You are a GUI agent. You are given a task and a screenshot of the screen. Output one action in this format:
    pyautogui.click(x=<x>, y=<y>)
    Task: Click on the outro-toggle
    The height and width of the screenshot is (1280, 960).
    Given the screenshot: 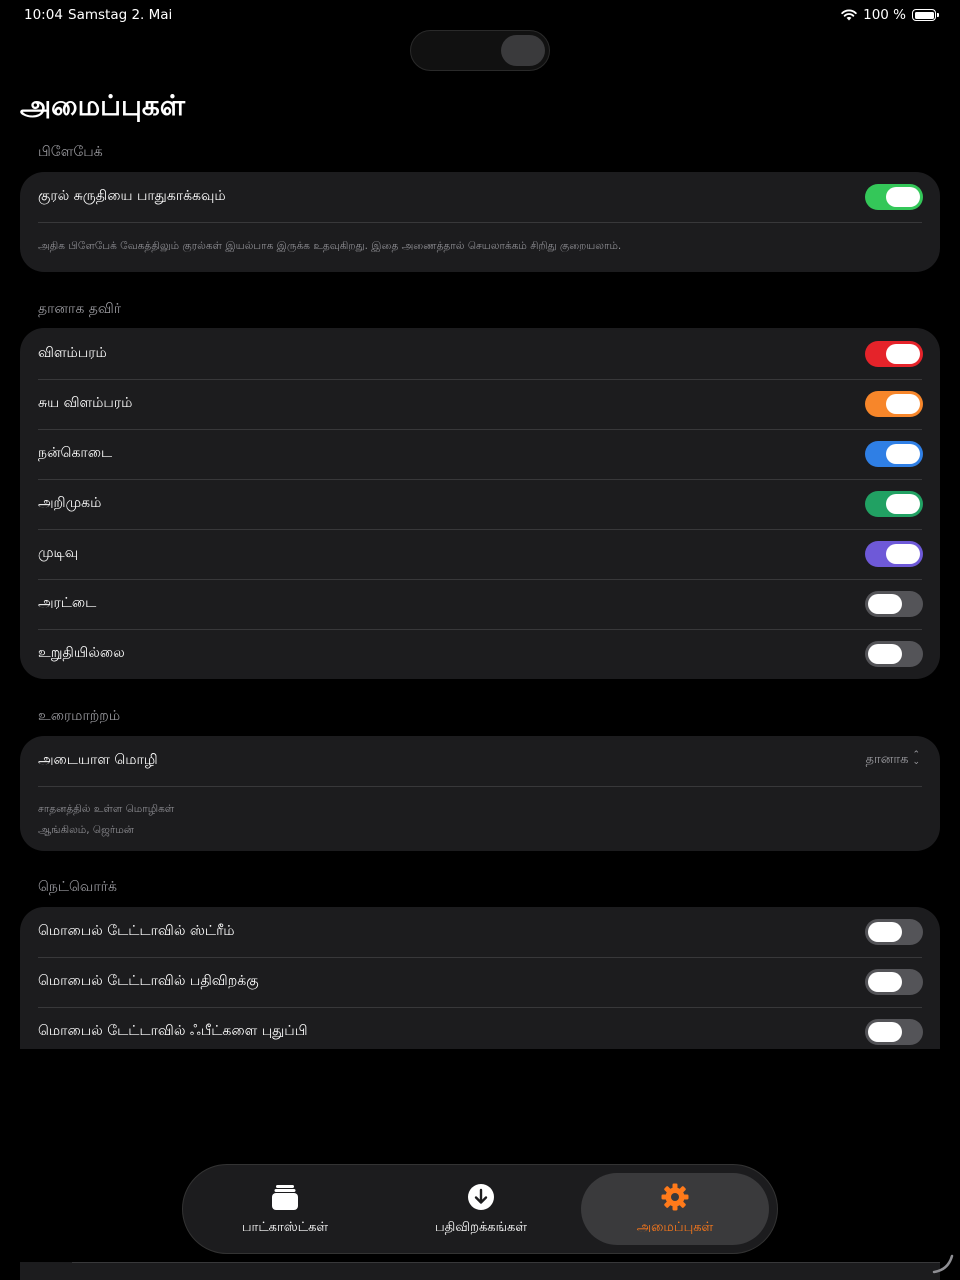 What is the action you would take?
    pyautogui.click(x=894, y=554)
    